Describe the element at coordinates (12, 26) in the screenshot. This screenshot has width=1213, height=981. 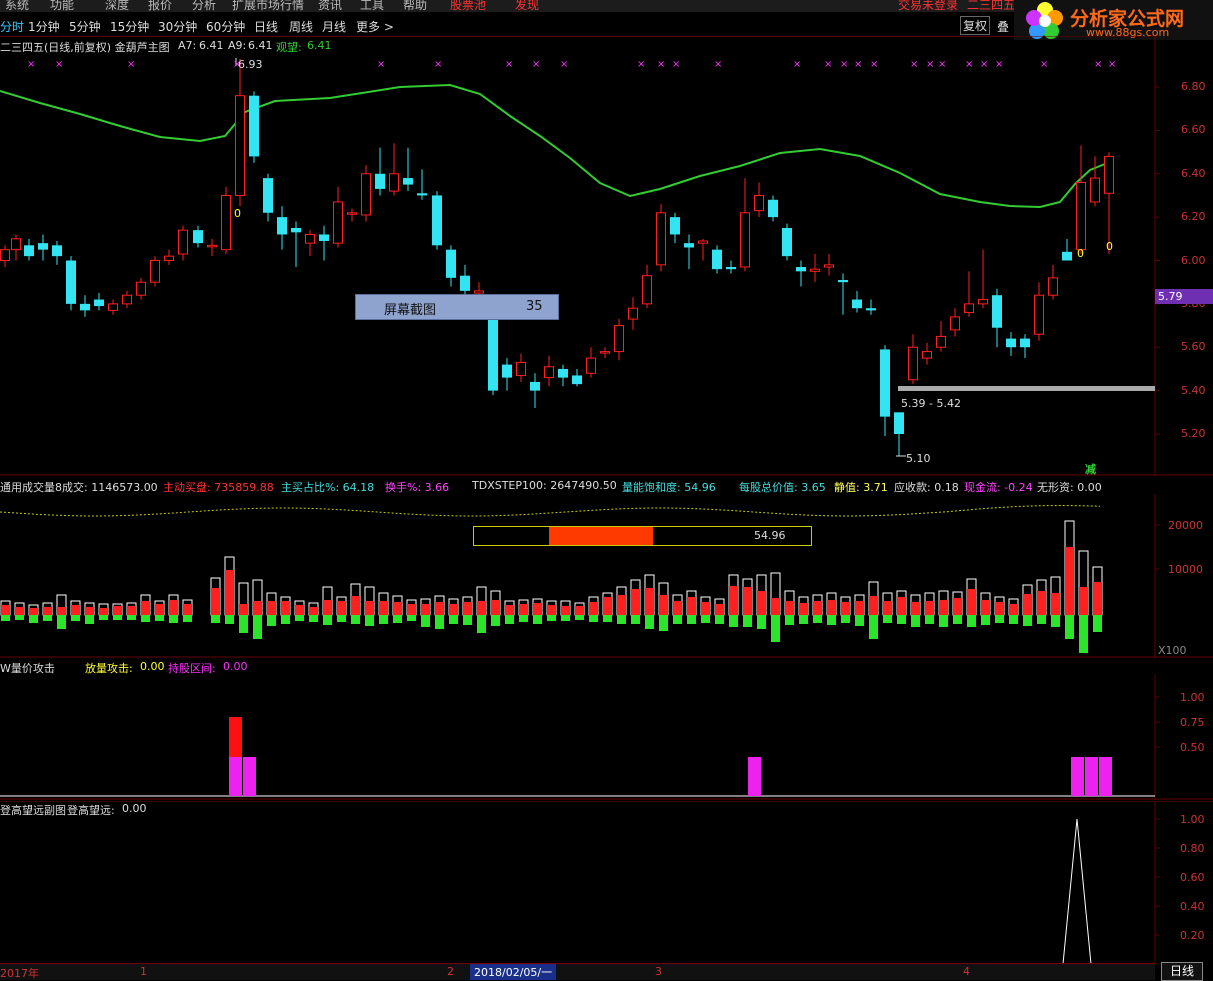
I see `period-intraday: 分时` at that location.